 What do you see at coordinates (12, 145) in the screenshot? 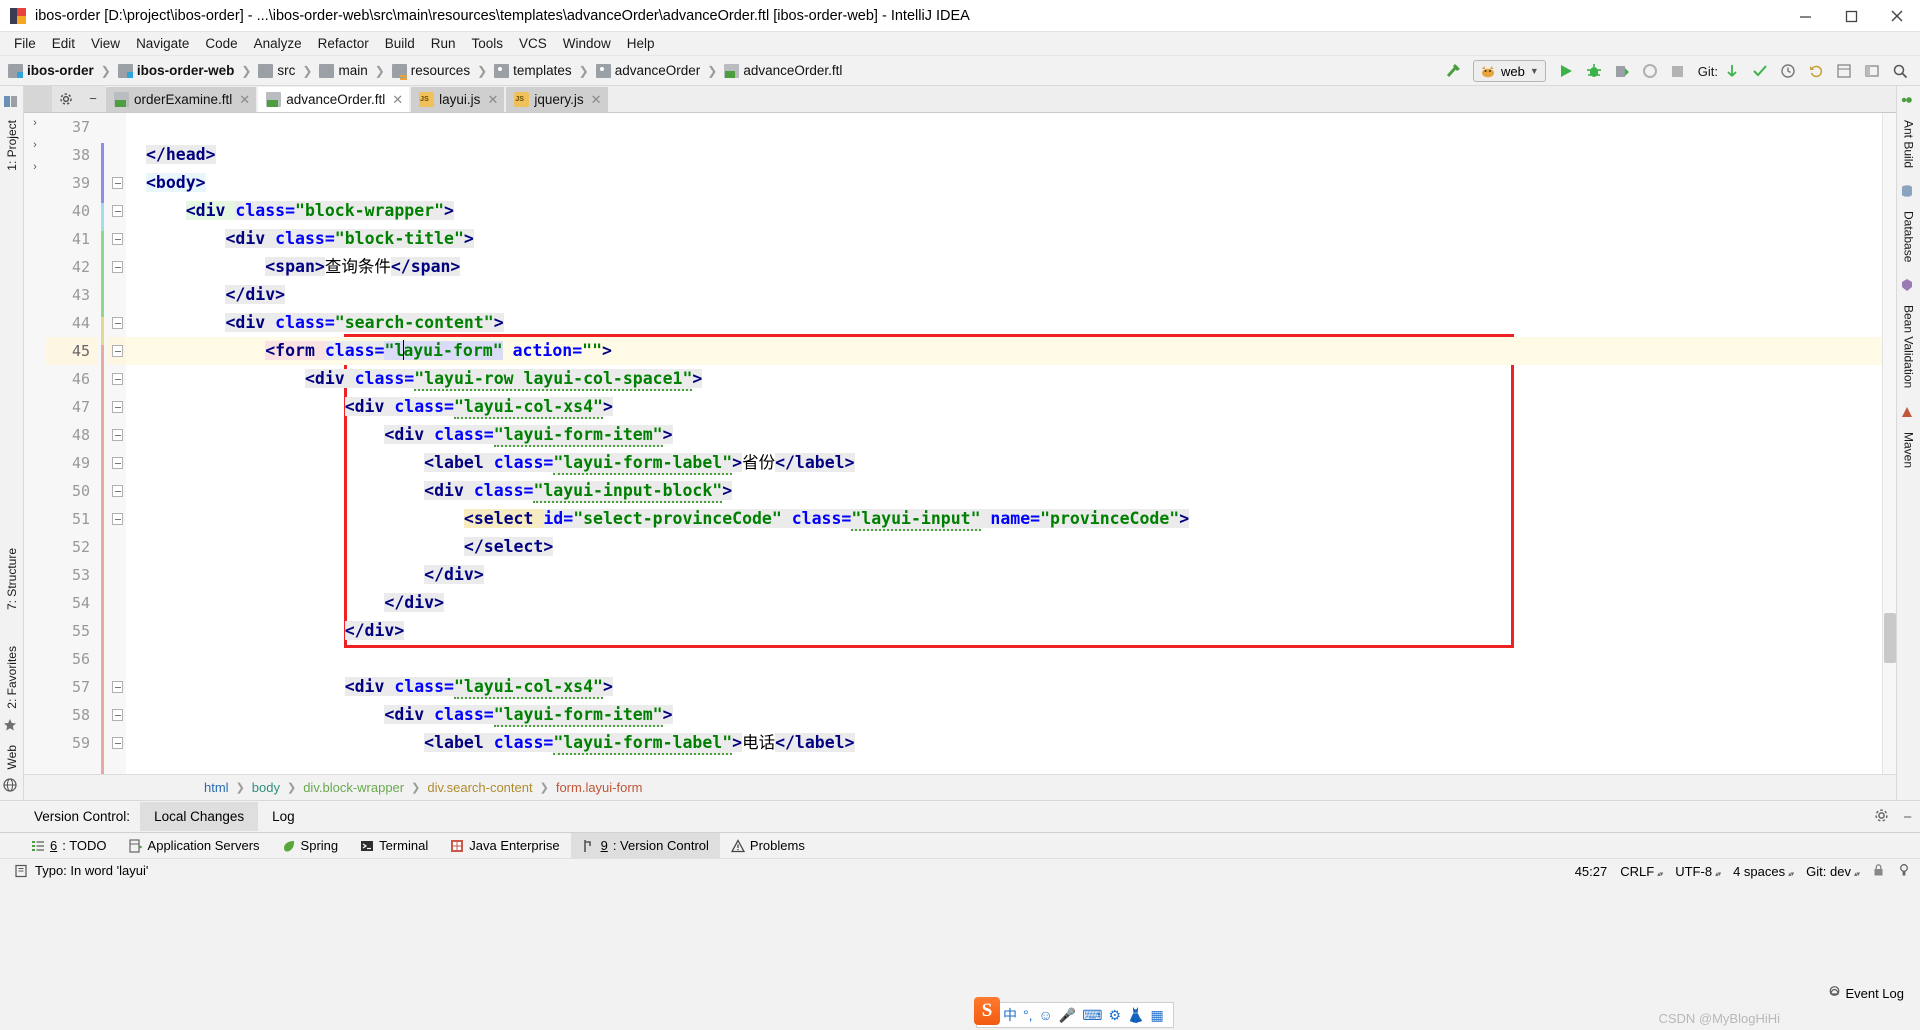
I see `sidebar-item-project: 1: Project` at bounding box center [12, 145].